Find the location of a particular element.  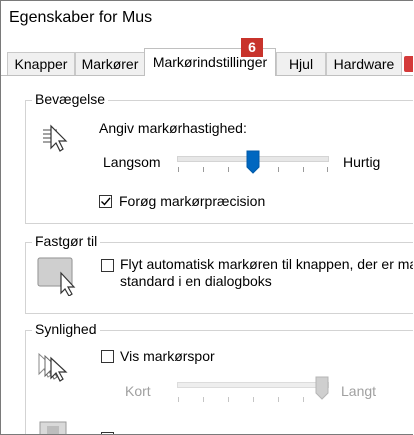

visibility-legend: Synlighed is located at coordinates (66, 329).